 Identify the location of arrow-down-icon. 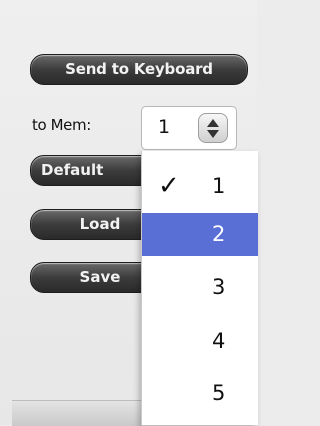
(213, 134).